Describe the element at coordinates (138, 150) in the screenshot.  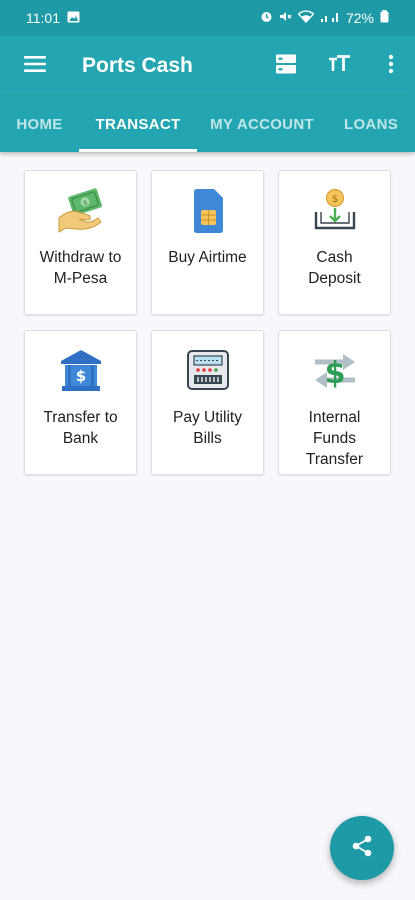
I see `active-tab-indicator` at that location.